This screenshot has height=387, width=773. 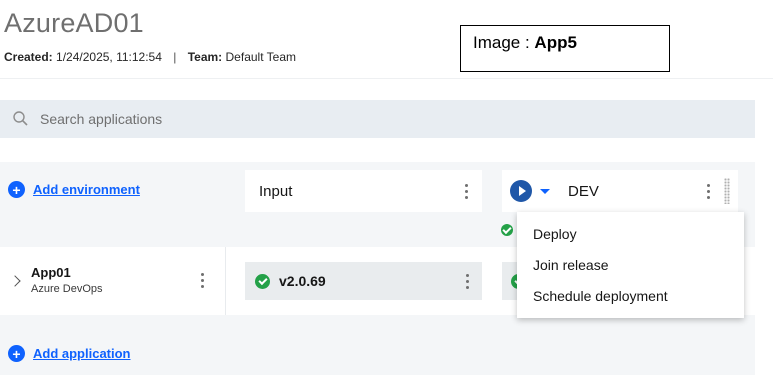 What do you see at coordinates (363, 191) in the screenshot?
I see `environment-card-input: Input` at bounding box center [363, 191].